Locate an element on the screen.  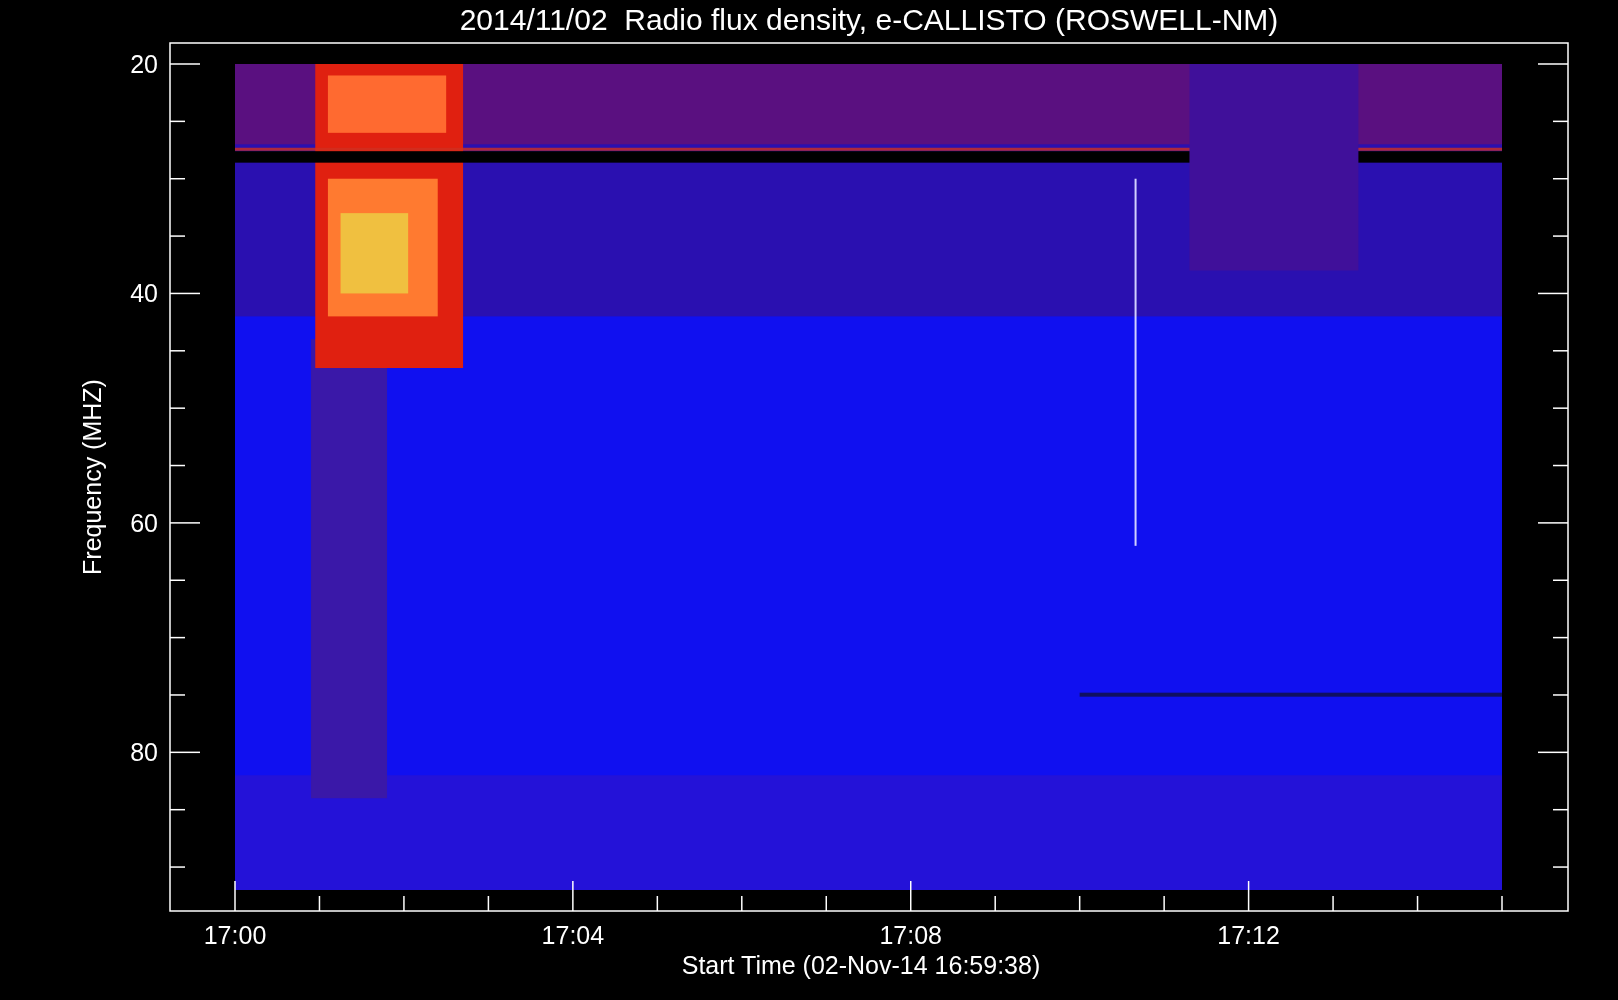
x-axis-title: Start Time (02-Nov-14 16:59:38) is located at coordinates (861, 965).